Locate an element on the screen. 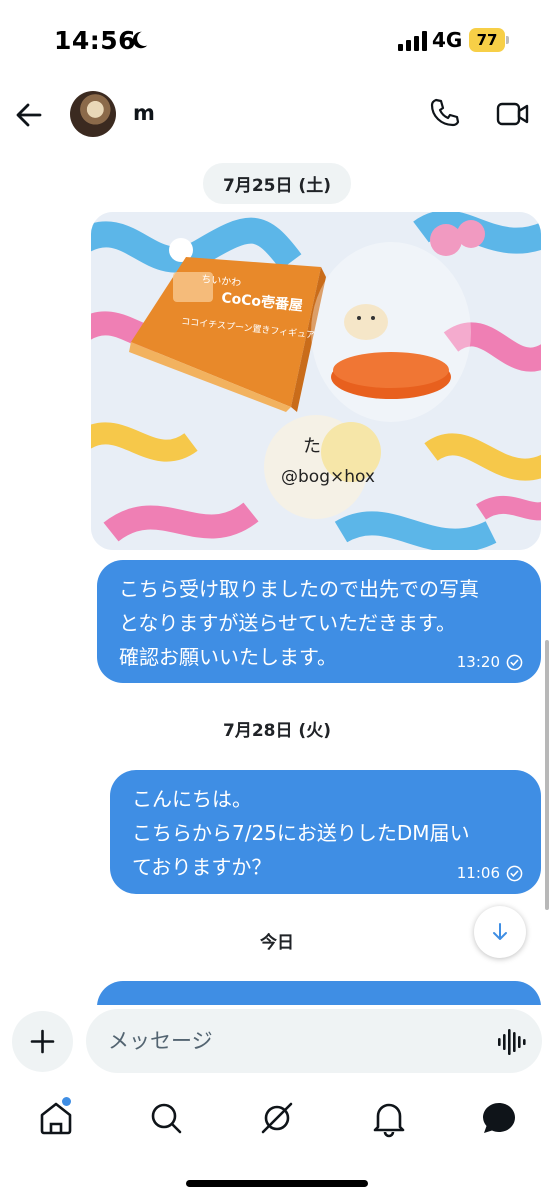 Image resolution: width=554 pixels, height=1200 pixels. scroll-to-bottom-button is located at coordinates (500, 932).